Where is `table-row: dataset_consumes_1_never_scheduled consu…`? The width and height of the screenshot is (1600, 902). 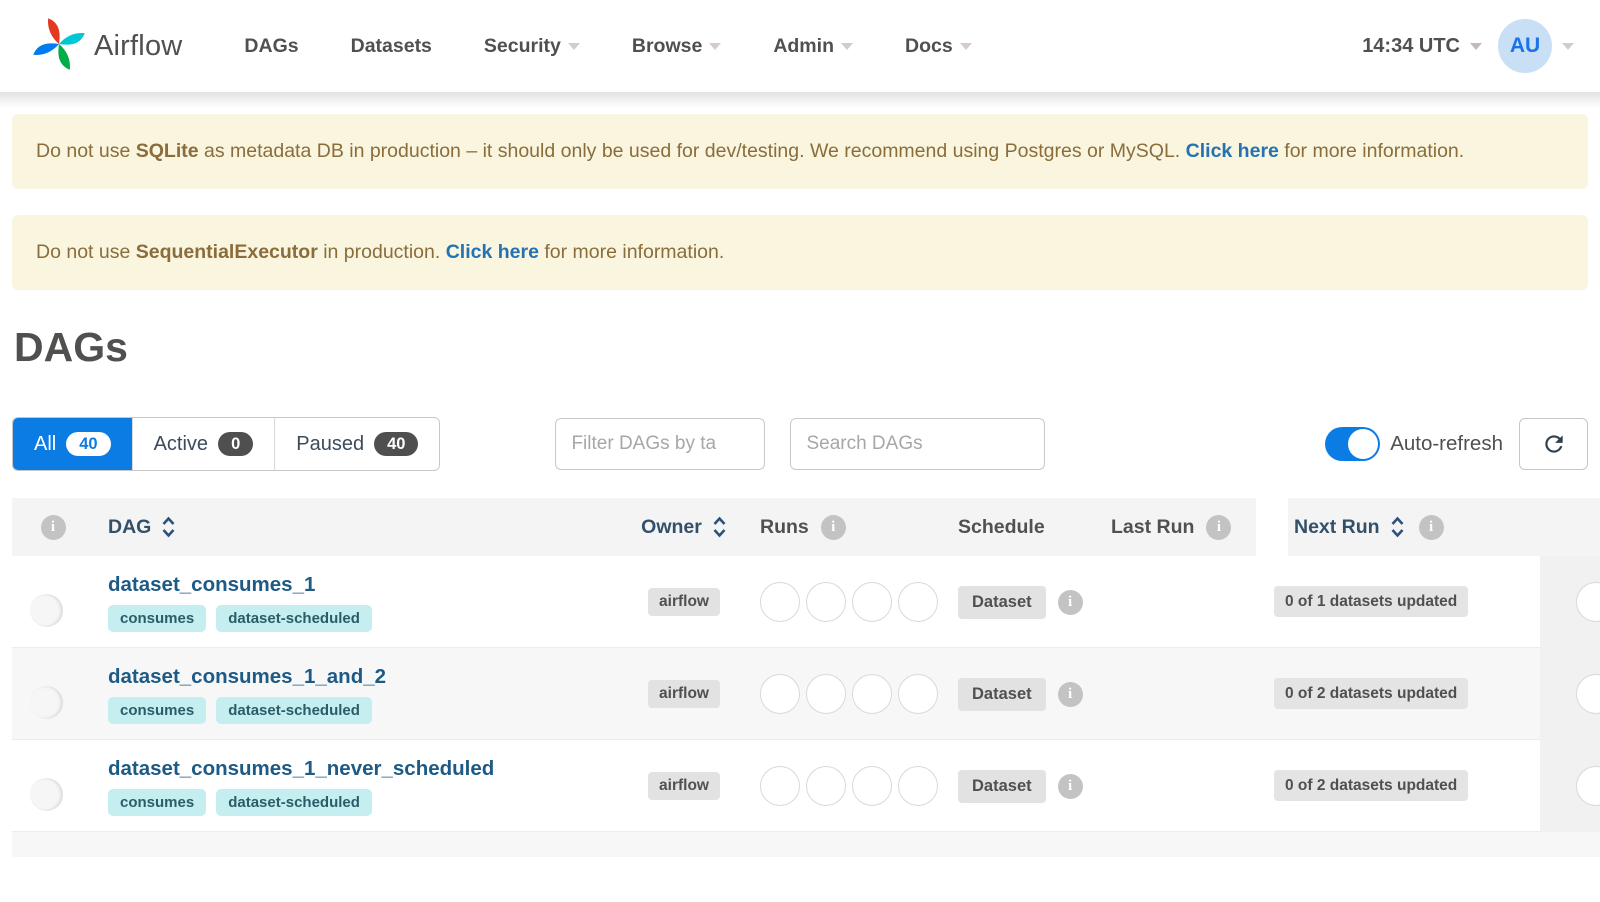
table-row: dataset_consumes_1_never_scheduled consu… is located at coordinates (806, 786).